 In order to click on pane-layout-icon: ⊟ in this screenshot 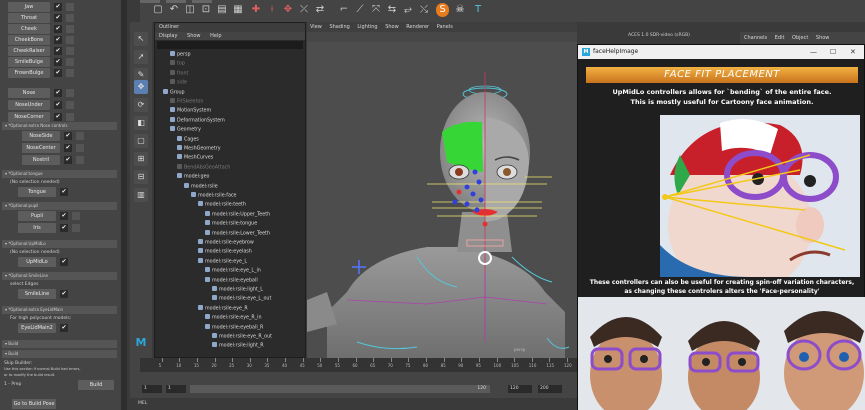, I will do `click(141, 177)`.